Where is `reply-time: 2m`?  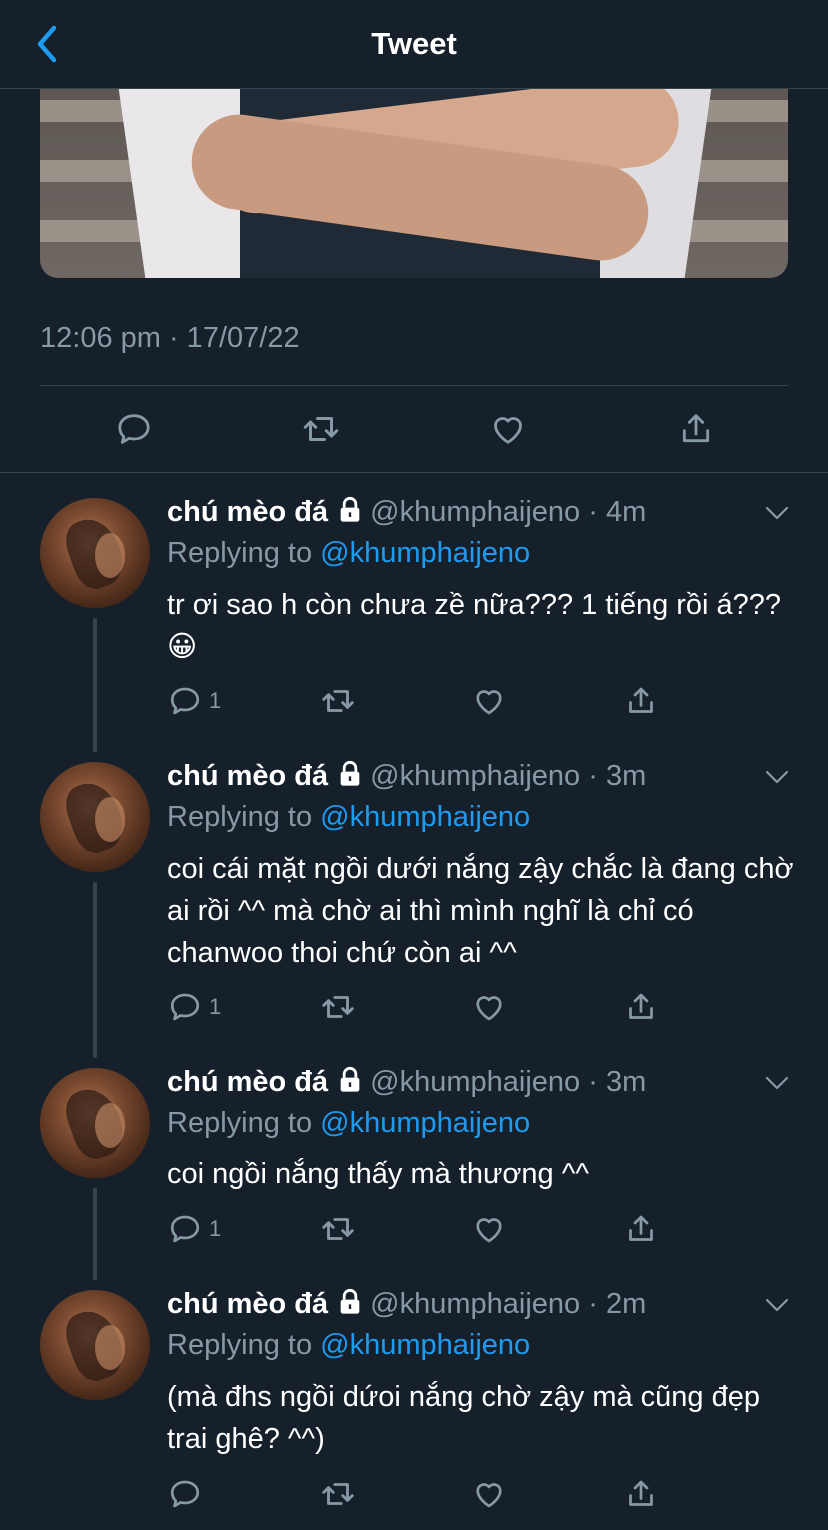
reply-time: 2m is located at coordinates (626, 1304).